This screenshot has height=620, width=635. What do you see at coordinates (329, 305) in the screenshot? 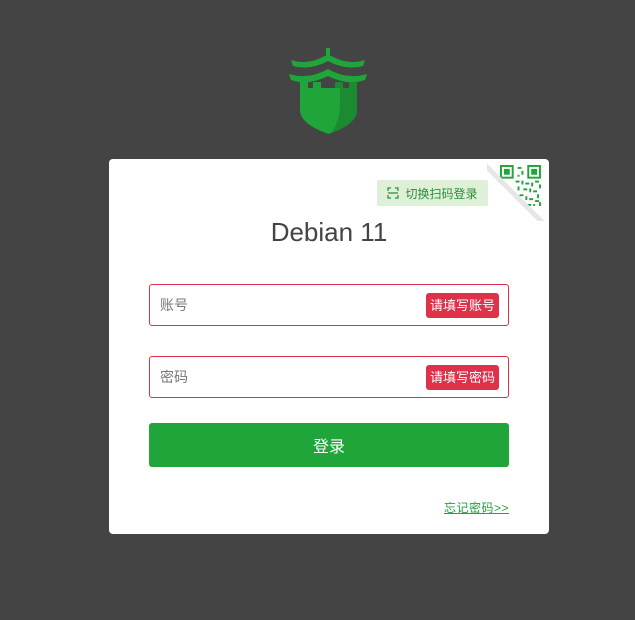
I see `username-field-wrapper: 请填写账号` at bounding box center [329, 305].